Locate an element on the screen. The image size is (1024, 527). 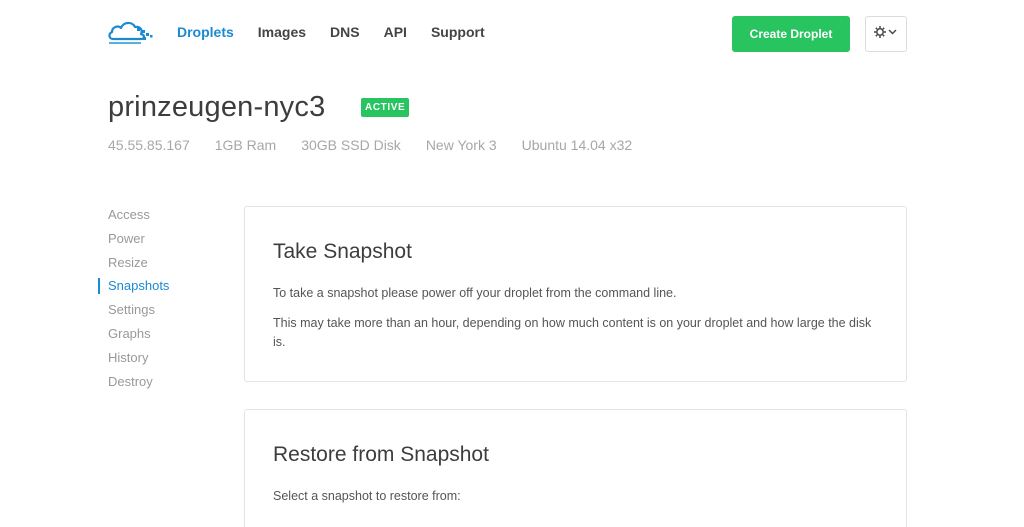
sidebar-item-settings: Settings is located at coordinates (158, 314).